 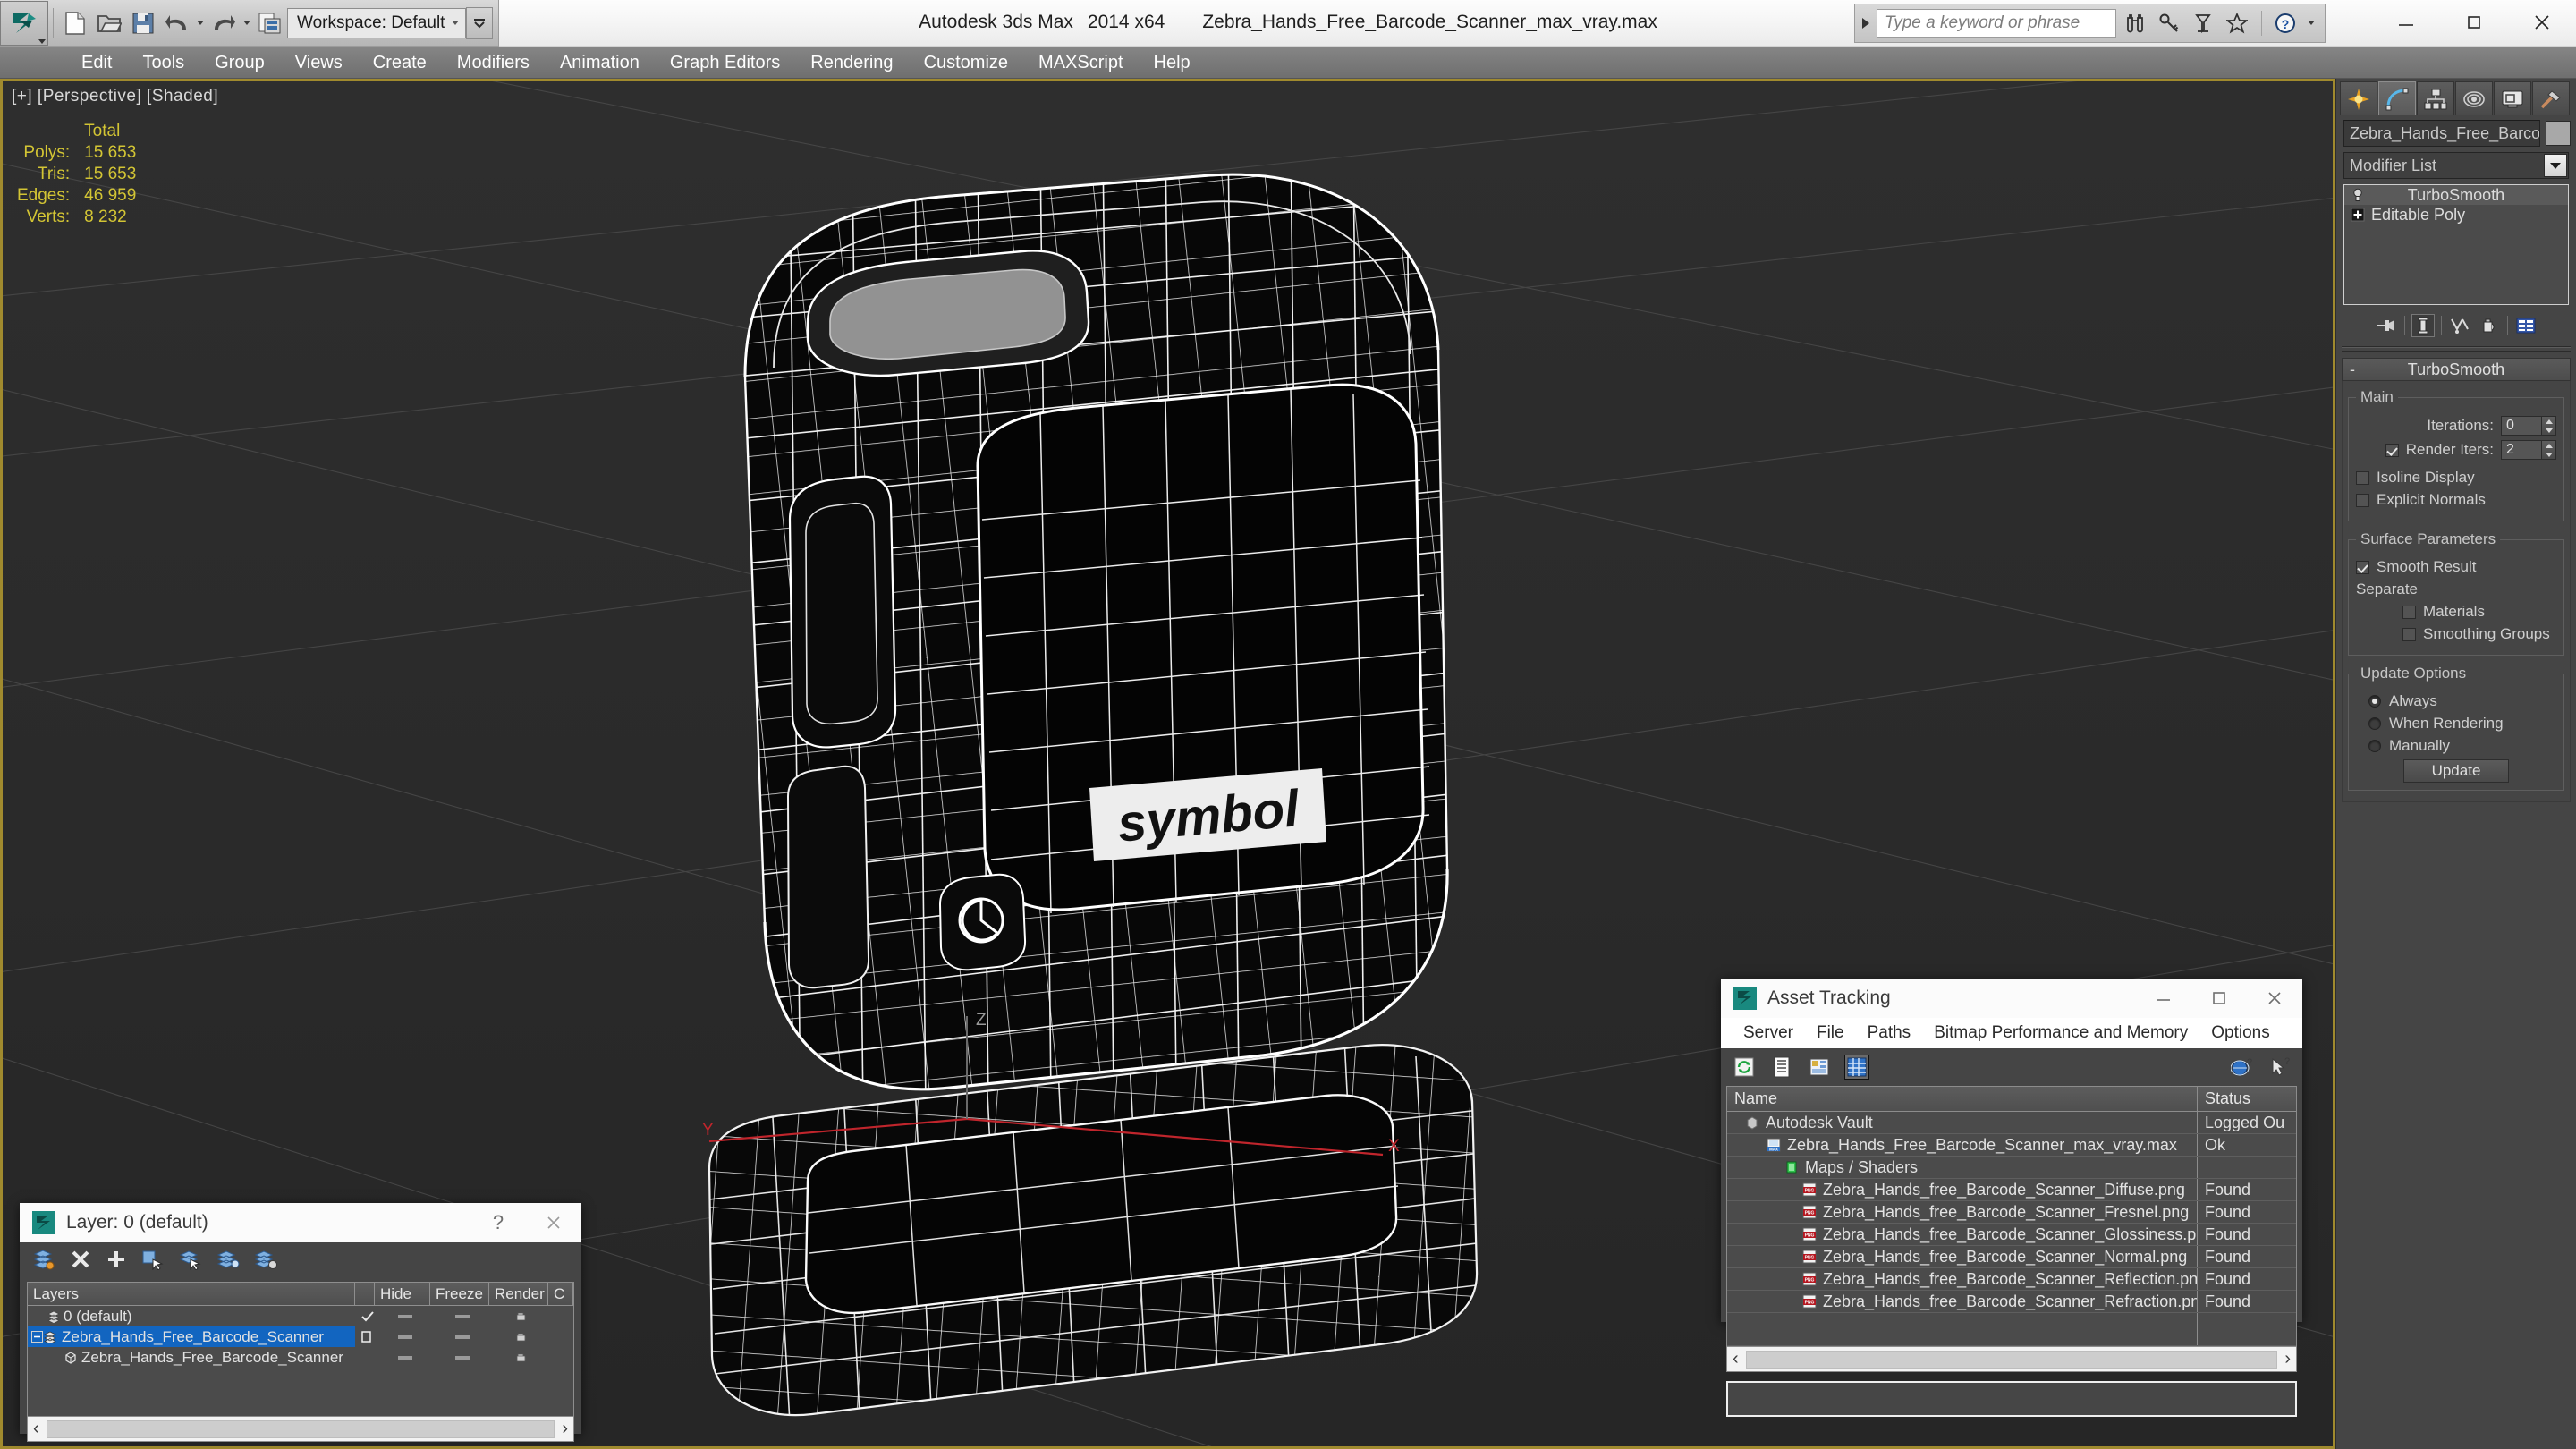 What do you see at coordinates (479, 22) in the screenshot?
I see `workspace-more-button` at bounding box center [479, 22].